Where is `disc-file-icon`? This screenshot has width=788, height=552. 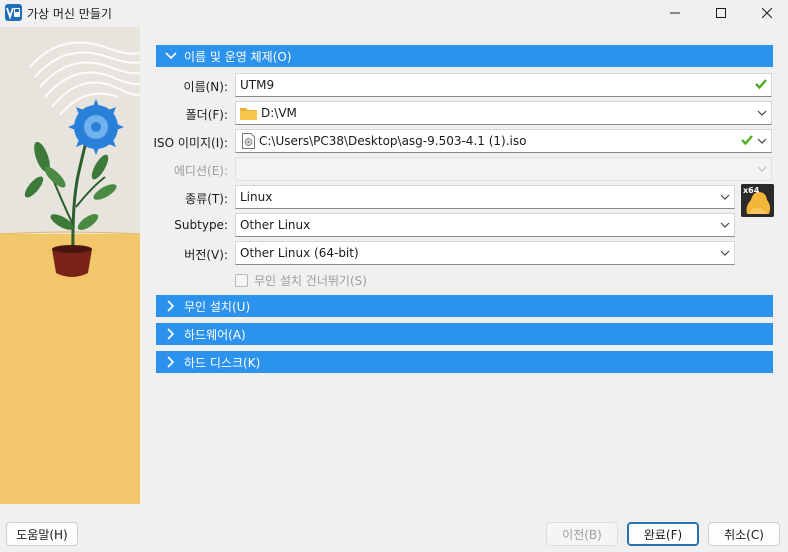 disc-file-icon is located at coordinates (248, 141).